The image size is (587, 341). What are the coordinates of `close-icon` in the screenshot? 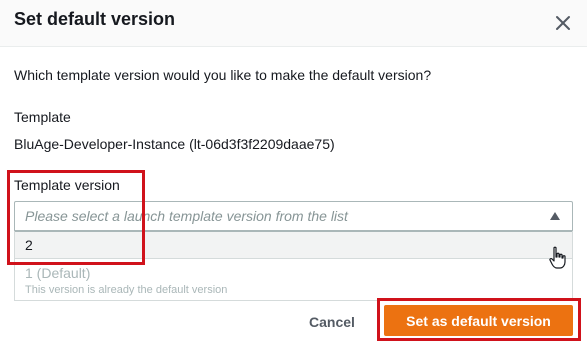 It's located at (563, 23).